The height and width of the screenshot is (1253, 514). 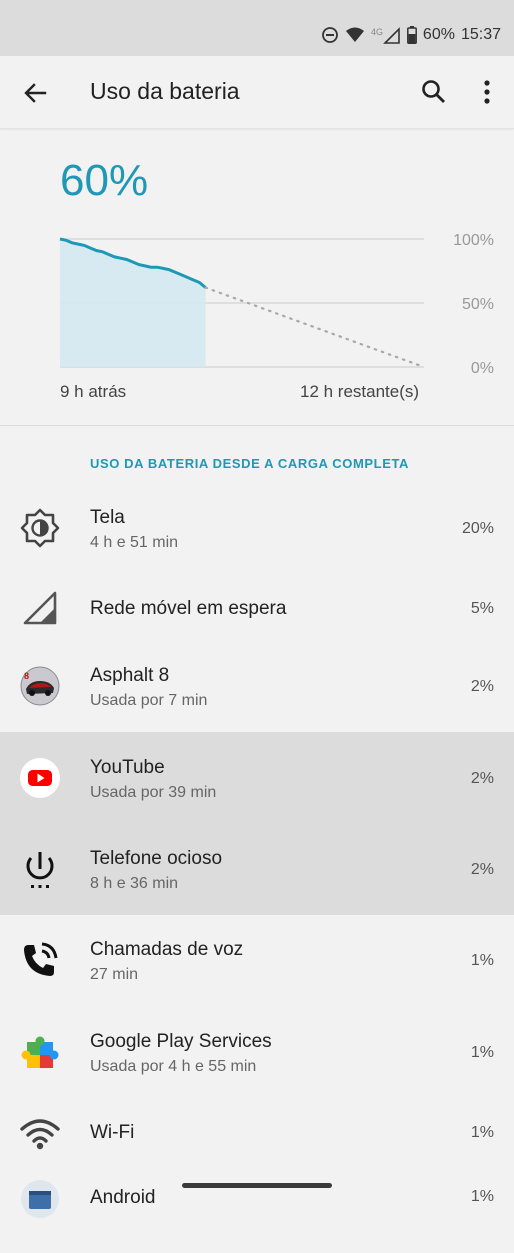 I want to click on list-item-android: Android 1%, so click(x=257, y=1208).